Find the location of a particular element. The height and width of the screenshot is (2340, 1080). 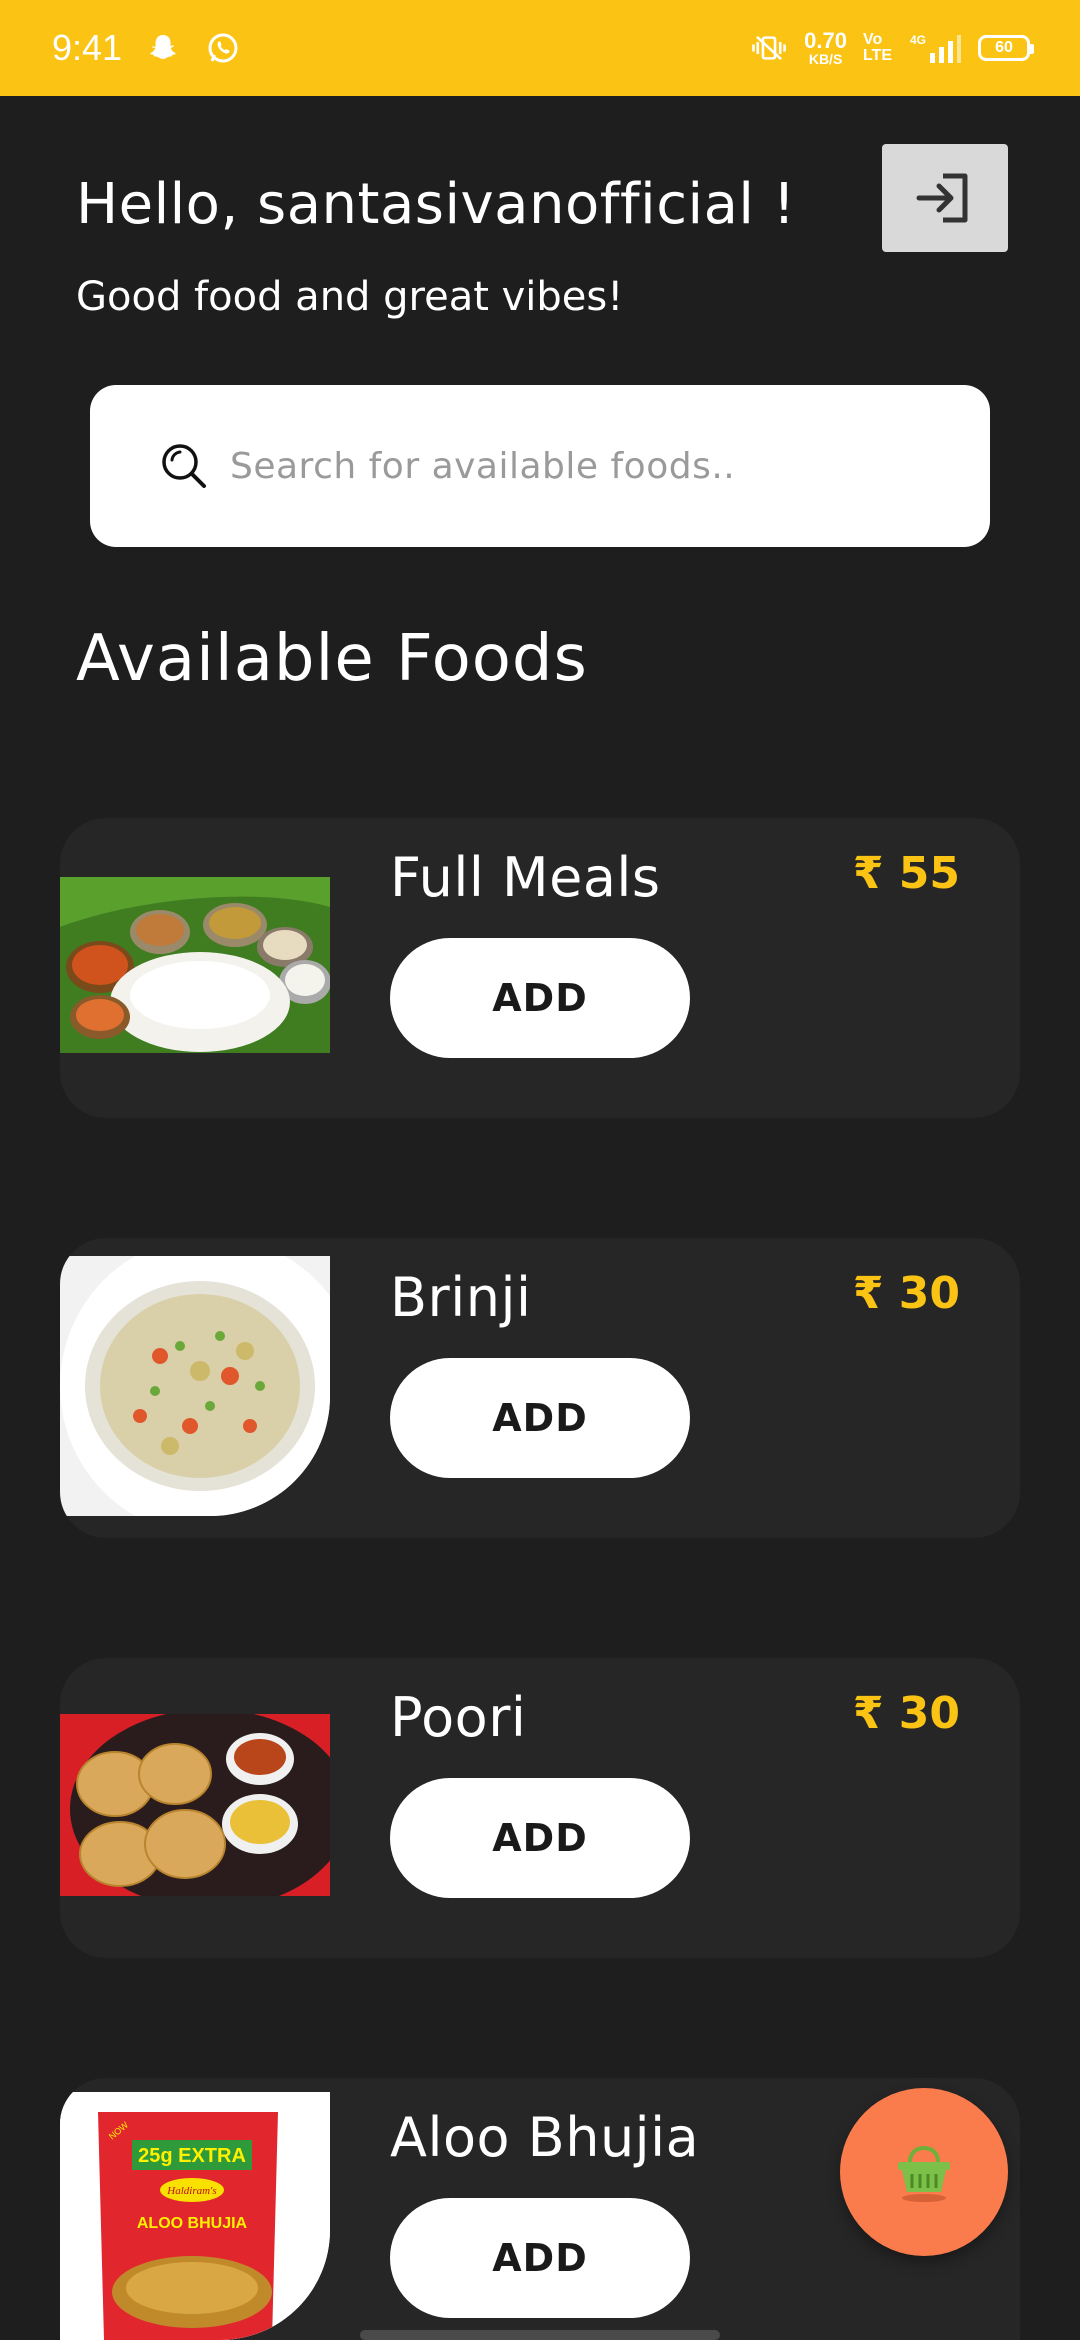

status-right: 0.70 KB/S Vo LTE 4G 60 is located at coordinates (892, 47).